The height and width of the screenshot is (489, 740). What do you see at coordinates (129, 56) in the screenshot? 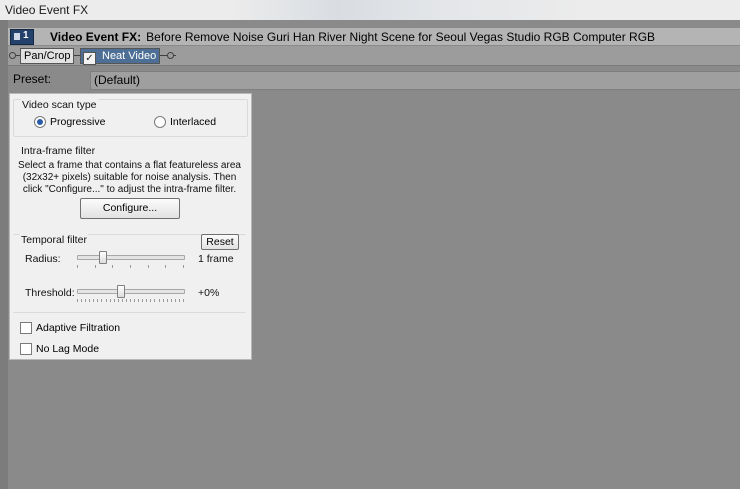
I see `plugin-label: Neat Video` at bounding box center [129, 56].